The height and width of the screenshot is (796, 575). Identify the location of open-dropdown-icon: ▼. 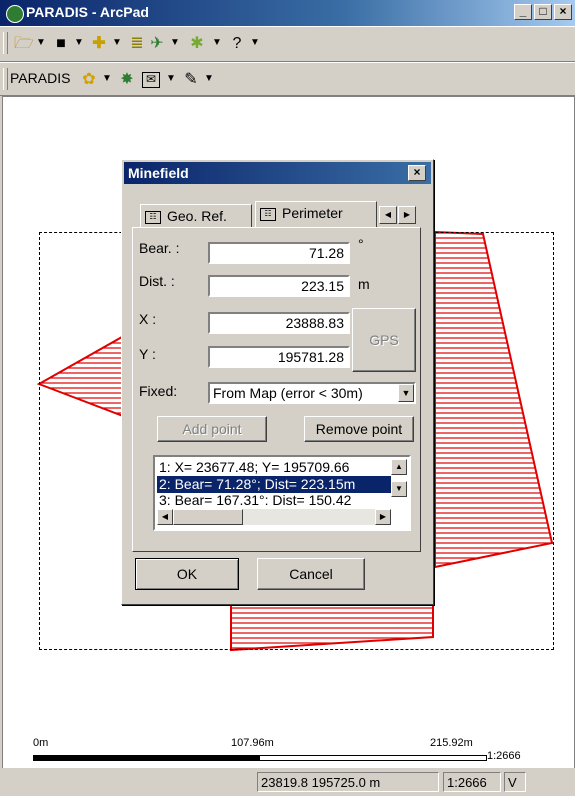
(41, 42).